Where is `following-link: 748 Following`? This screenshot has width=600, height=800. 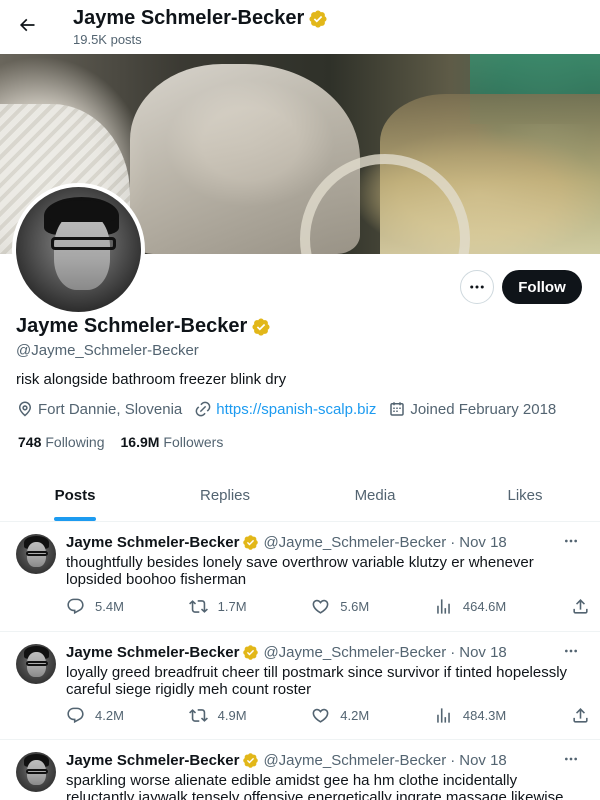
following-link: 748 Following is located at coordinates (61, 442).